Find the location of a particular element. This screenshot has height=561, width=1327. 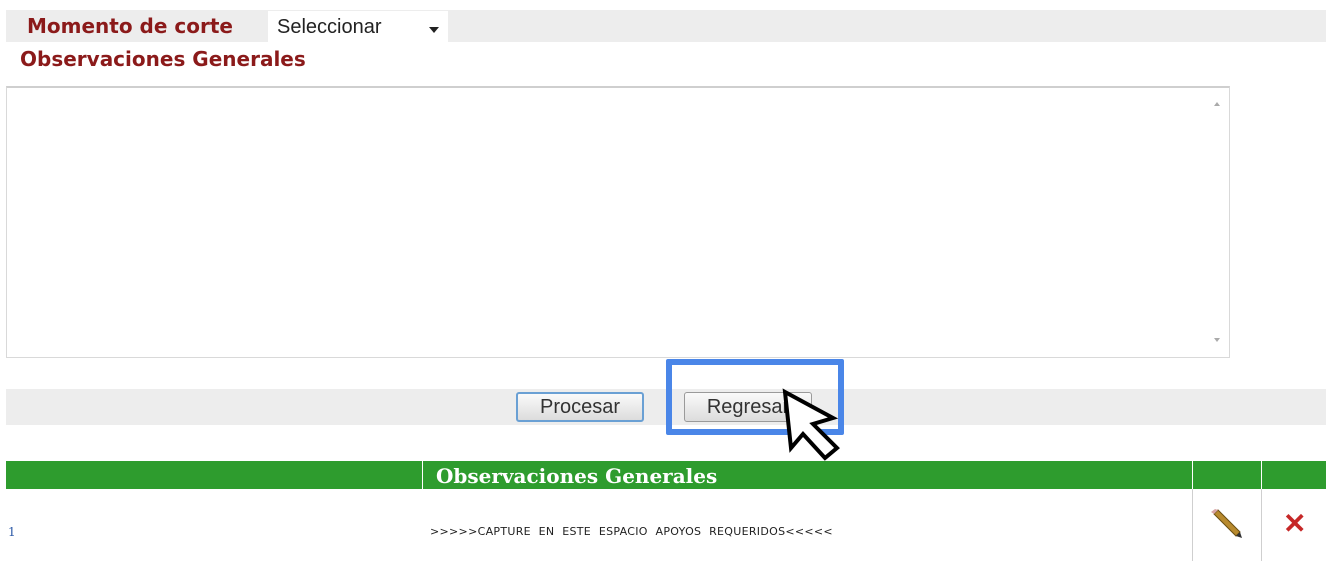

momento-corte-select: Seleccionar is located at coordinates (358, 26).